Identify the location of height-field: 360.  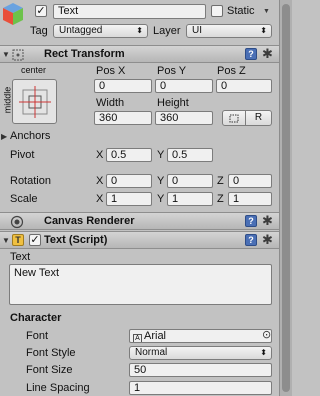
(184, 118).